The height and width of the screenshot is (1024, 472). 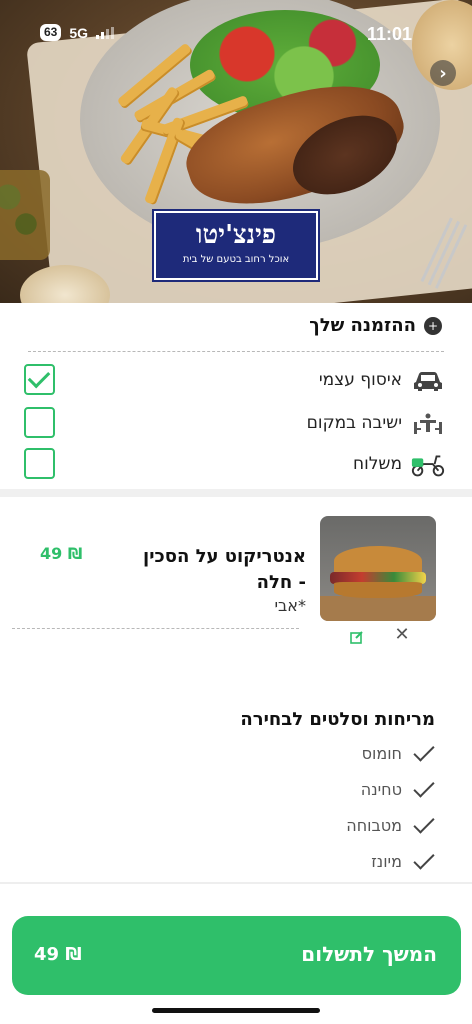 What do you see at coordinates (433, 325) in the screenshot?
I see `plus-icon: +` at bounding box center [433, 325].